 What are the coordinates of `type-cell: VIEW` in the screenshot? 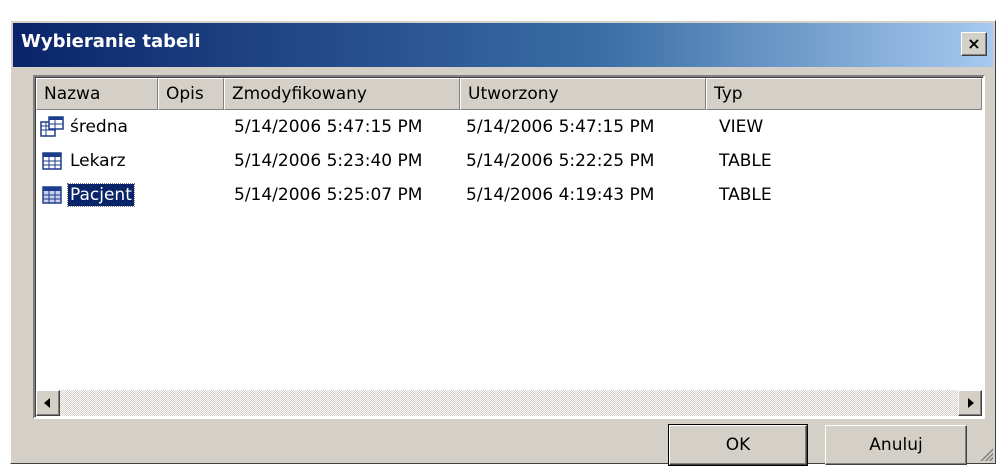 It's located at (741, 127).